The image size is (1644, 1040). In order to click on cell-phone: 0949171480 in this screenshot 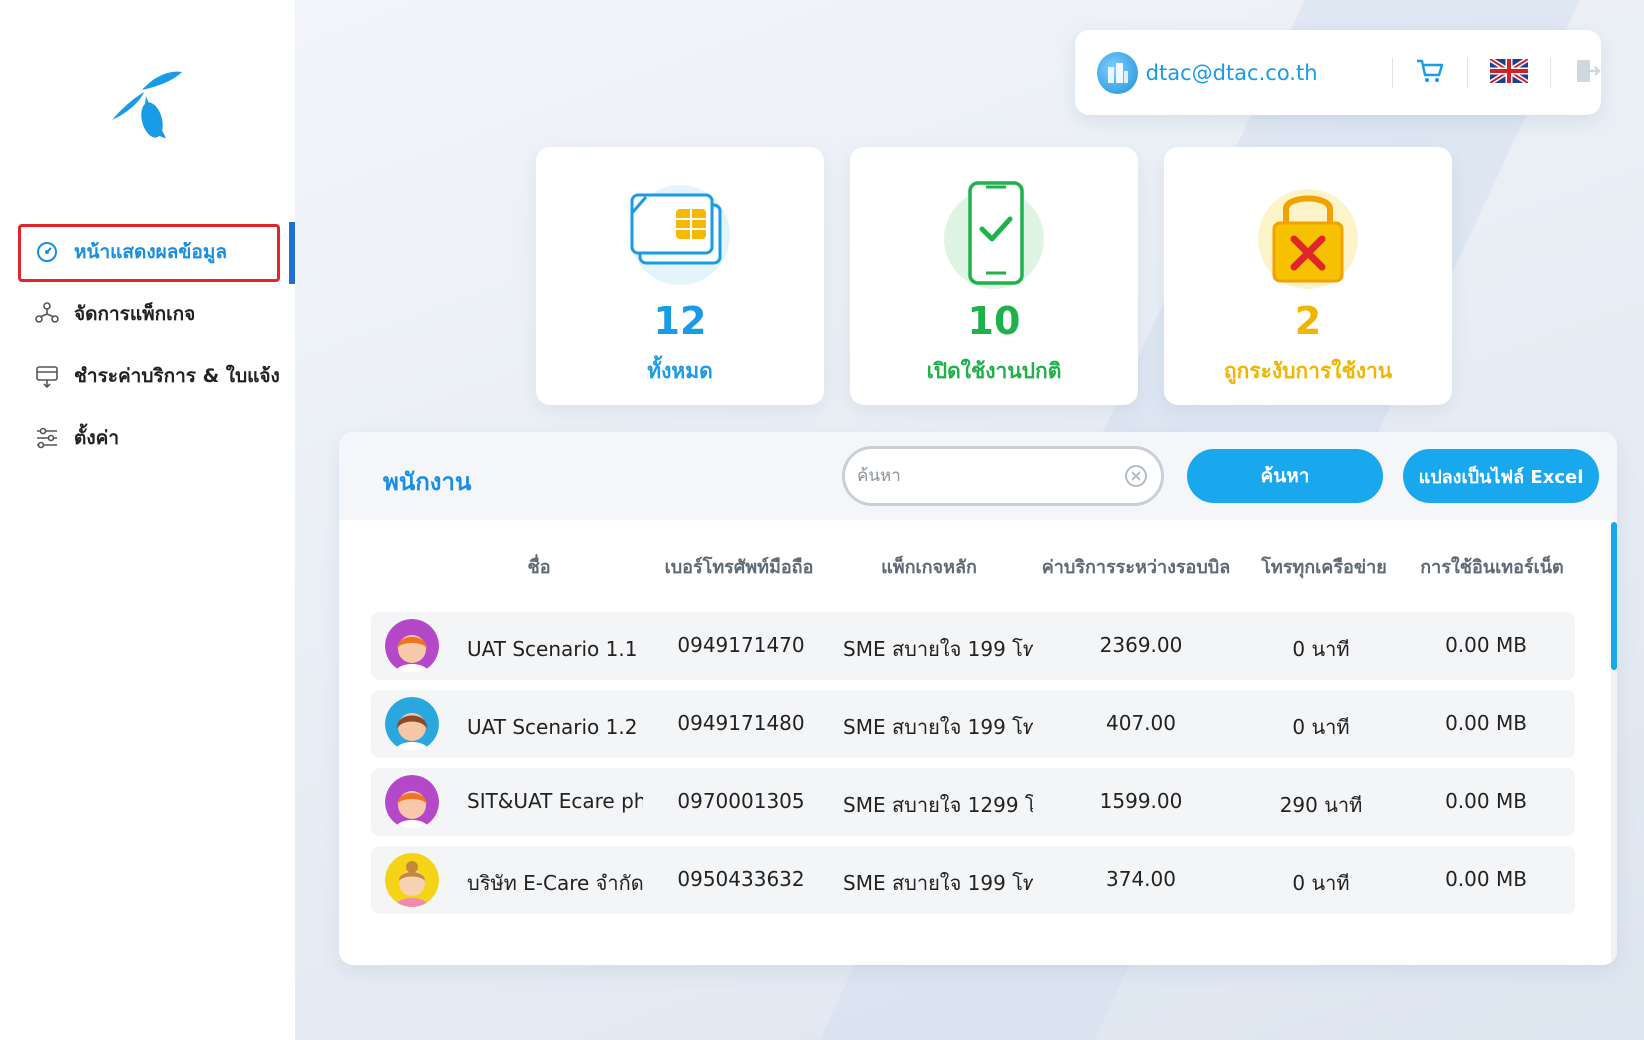, I will do `click(741, 723)`.